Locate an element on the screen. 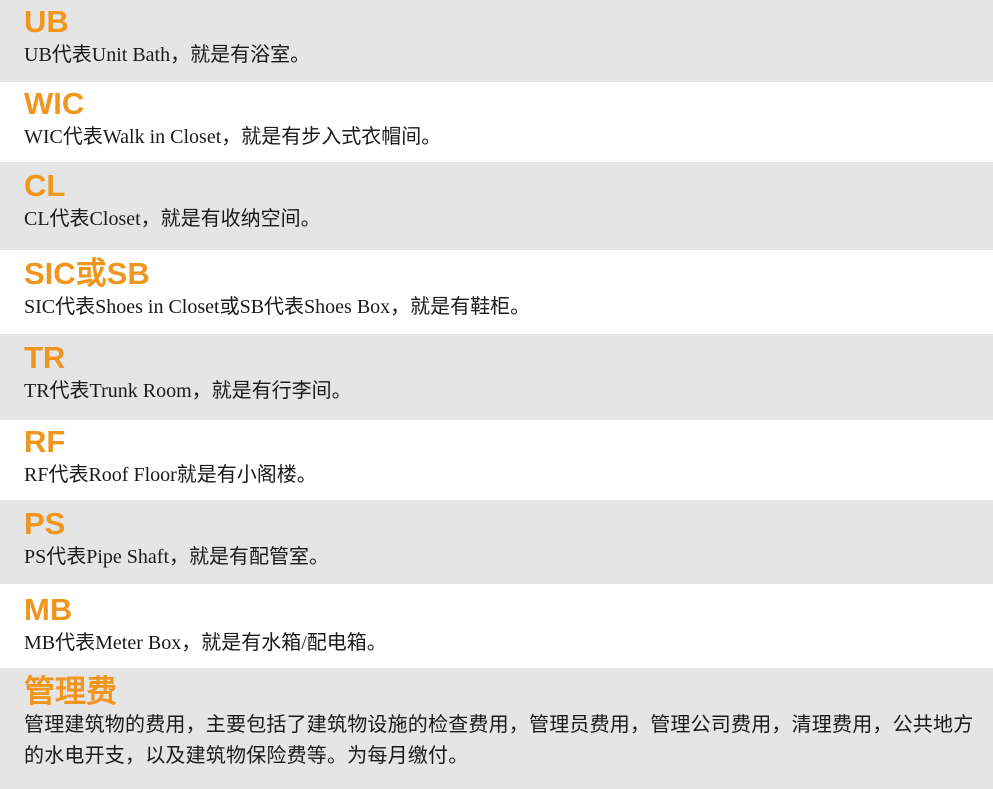 Image resolution: width=993 pixels, height=789 pixels. glossary-entry-ub: UB UB代表Unit Bath，就是有浴室。 is located at coordinates (496, 41).